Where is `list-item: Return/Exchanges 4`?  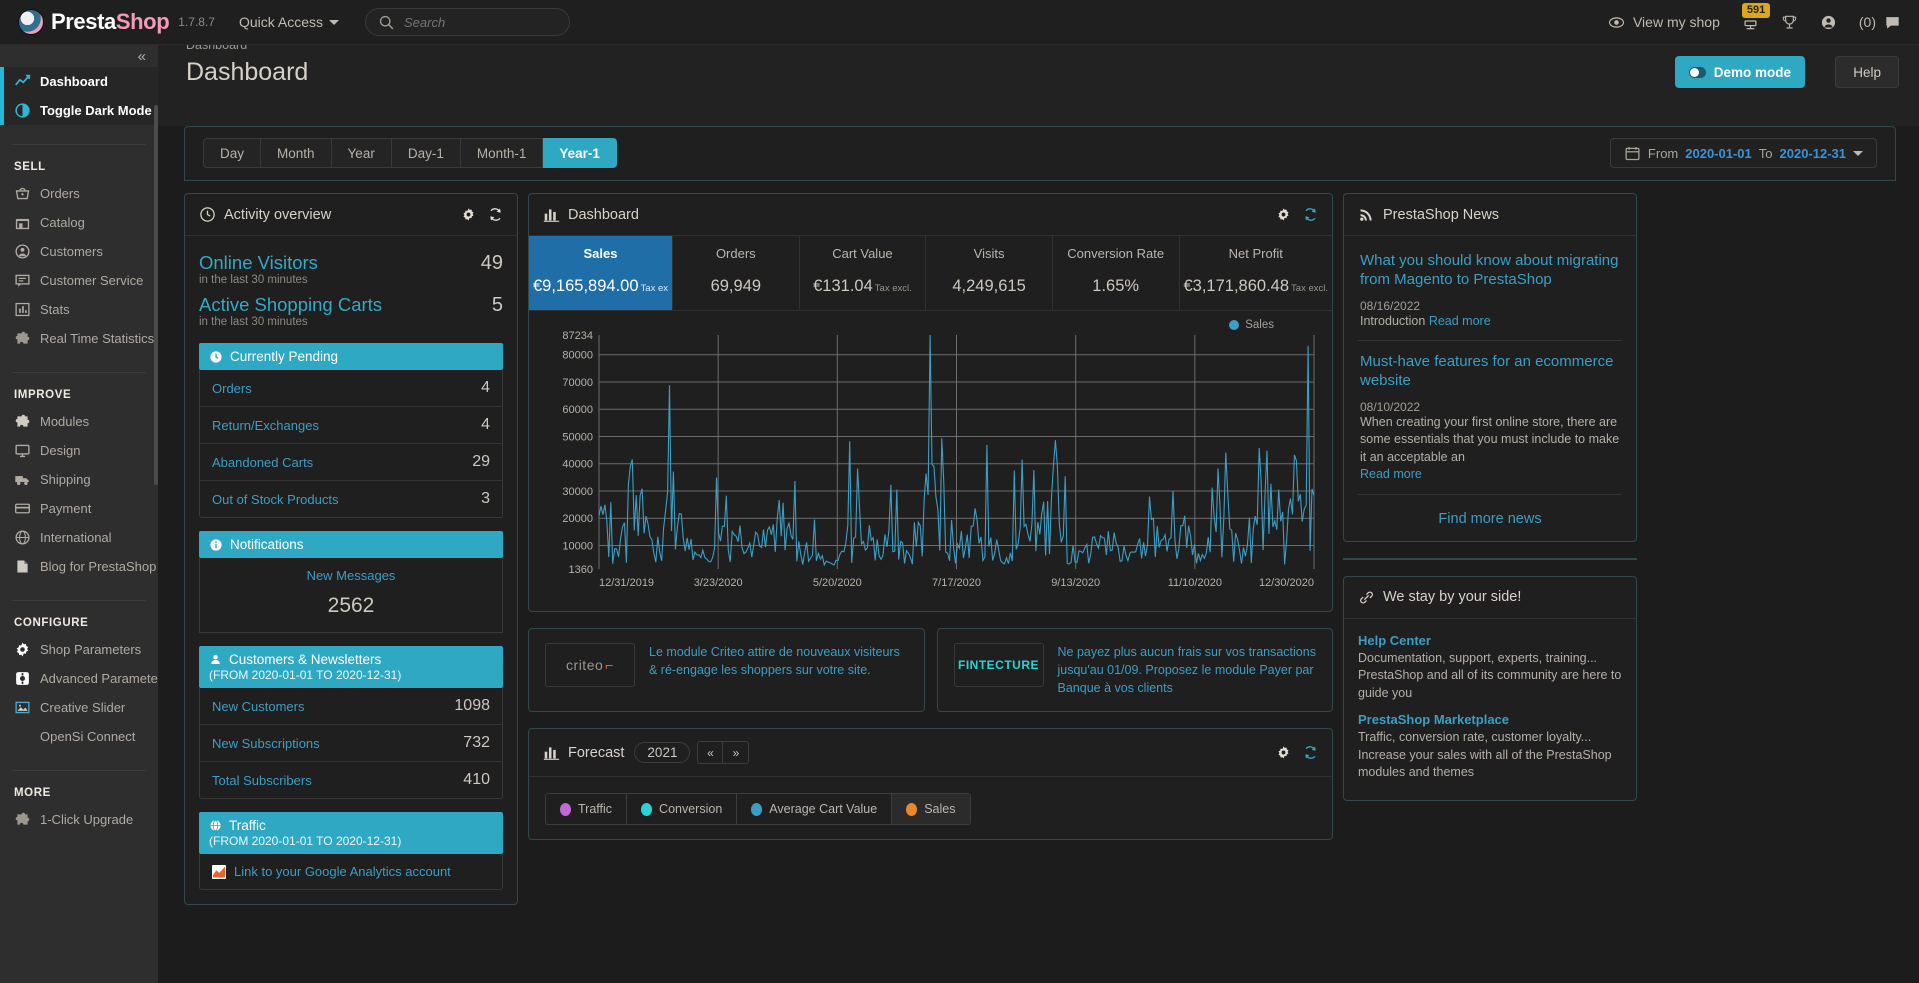 list-item: Return/Exchanges 4 is located at coordinates (351, 425).